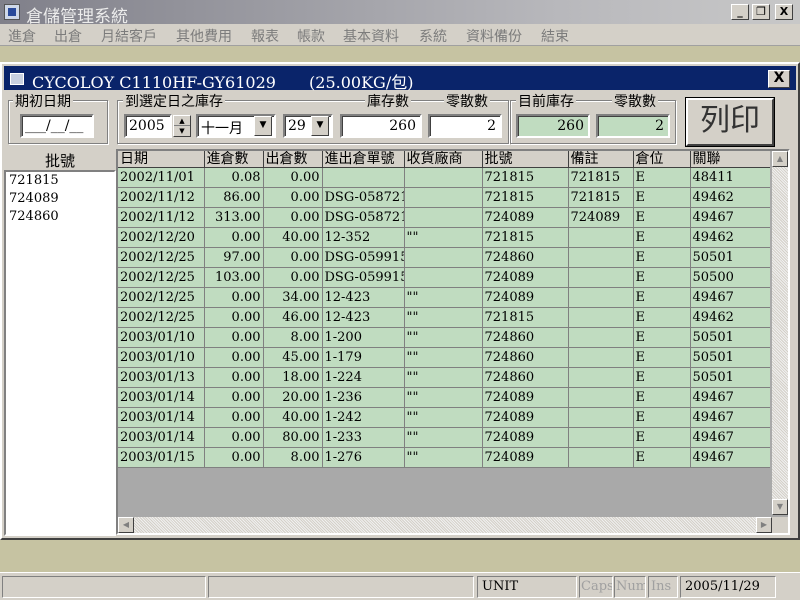  What do you see at coordinates (293, 437) in the screenshot?
I see `cell-out-qty: 80.00` at bounding box center [293, 437].